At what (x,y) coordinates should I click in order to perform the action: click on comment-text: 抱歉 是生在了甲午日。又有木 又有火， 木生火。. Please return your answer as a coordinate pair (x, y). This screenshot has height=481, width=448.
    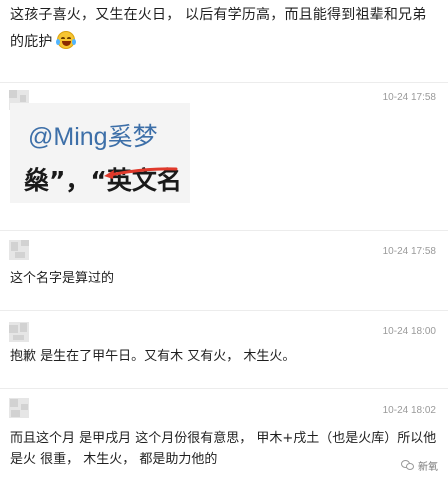
    Looking at the image, I should click on (153, 356).